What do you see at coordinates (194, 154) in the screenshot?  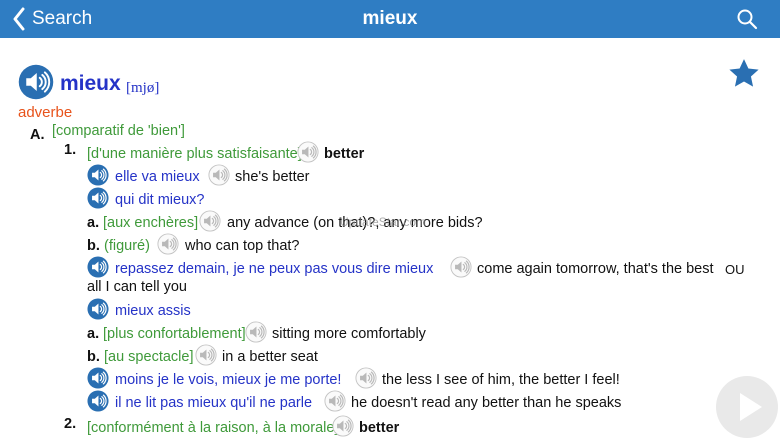 I see `sense-gloss: [d'une manière plus satisfaisante]` at bounding box center [194, 154].